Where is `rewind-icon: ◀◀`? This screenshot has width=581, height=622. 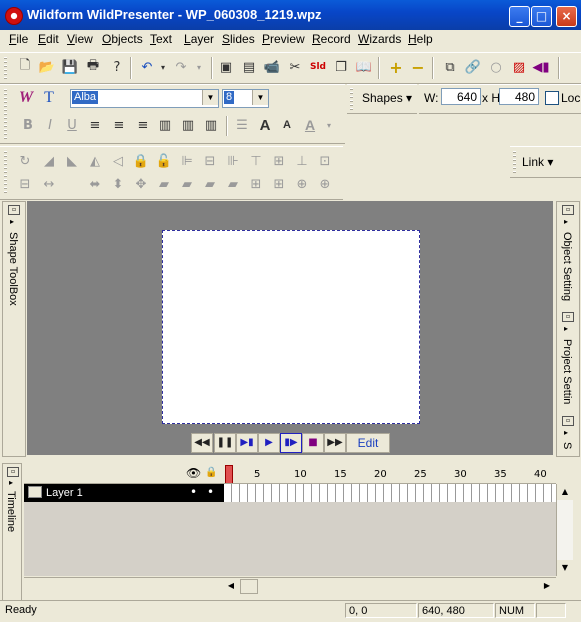 rewind-icon: ◀◀ is located at coordinates (202, 443).